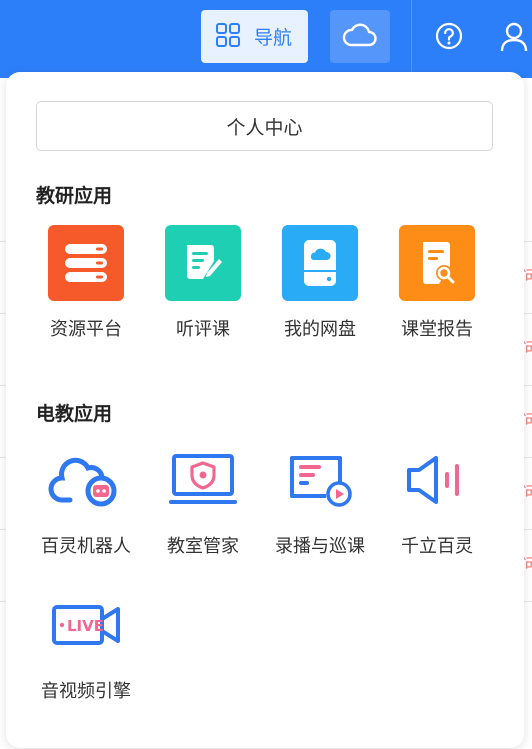 This screenshot has width=532, height=749. Describe the element at coordinates (273, 38) in the screenshot. I see `navigation-label: 导航` at that location.